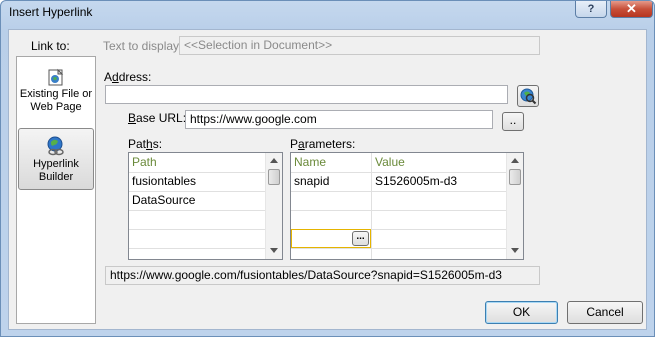  What do you see at coordinates (143, 46) in the screenshot?
I see `text-to-display-label: Text to display:` at bounding box center [143, 46].